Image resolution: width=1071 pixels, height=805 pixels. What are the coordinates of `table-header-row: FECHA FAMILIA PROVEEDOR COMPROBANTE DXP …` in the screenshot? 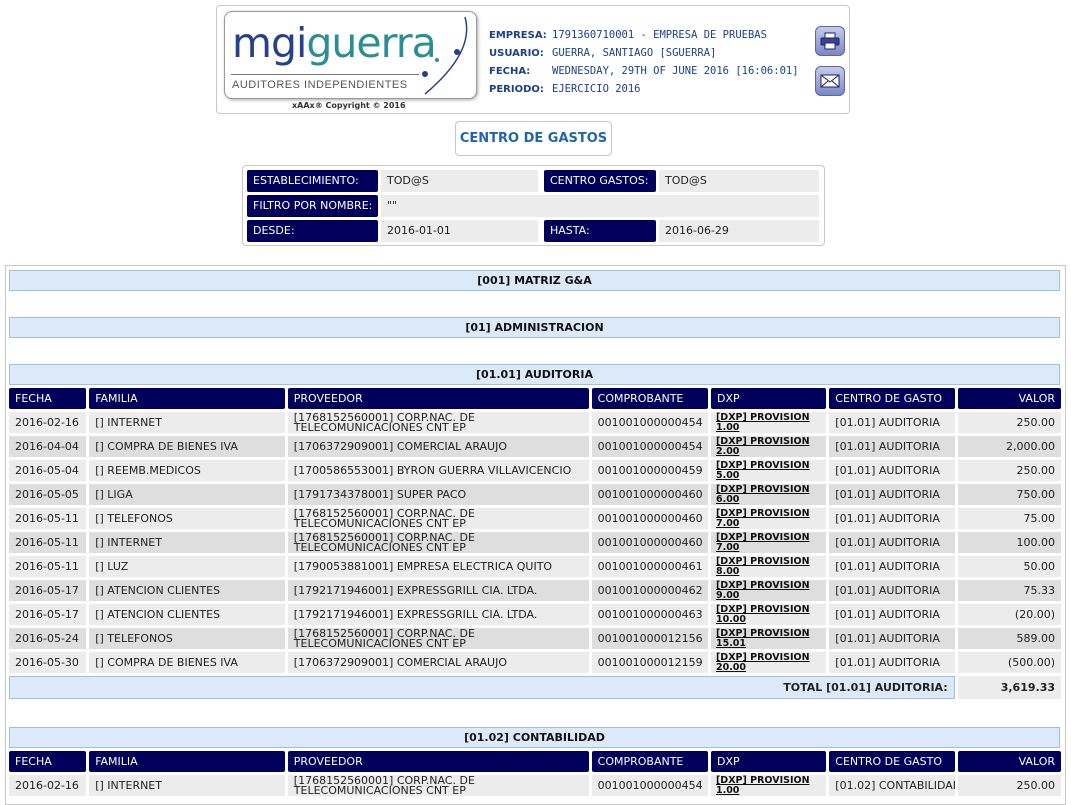 It's located at (535, 398).